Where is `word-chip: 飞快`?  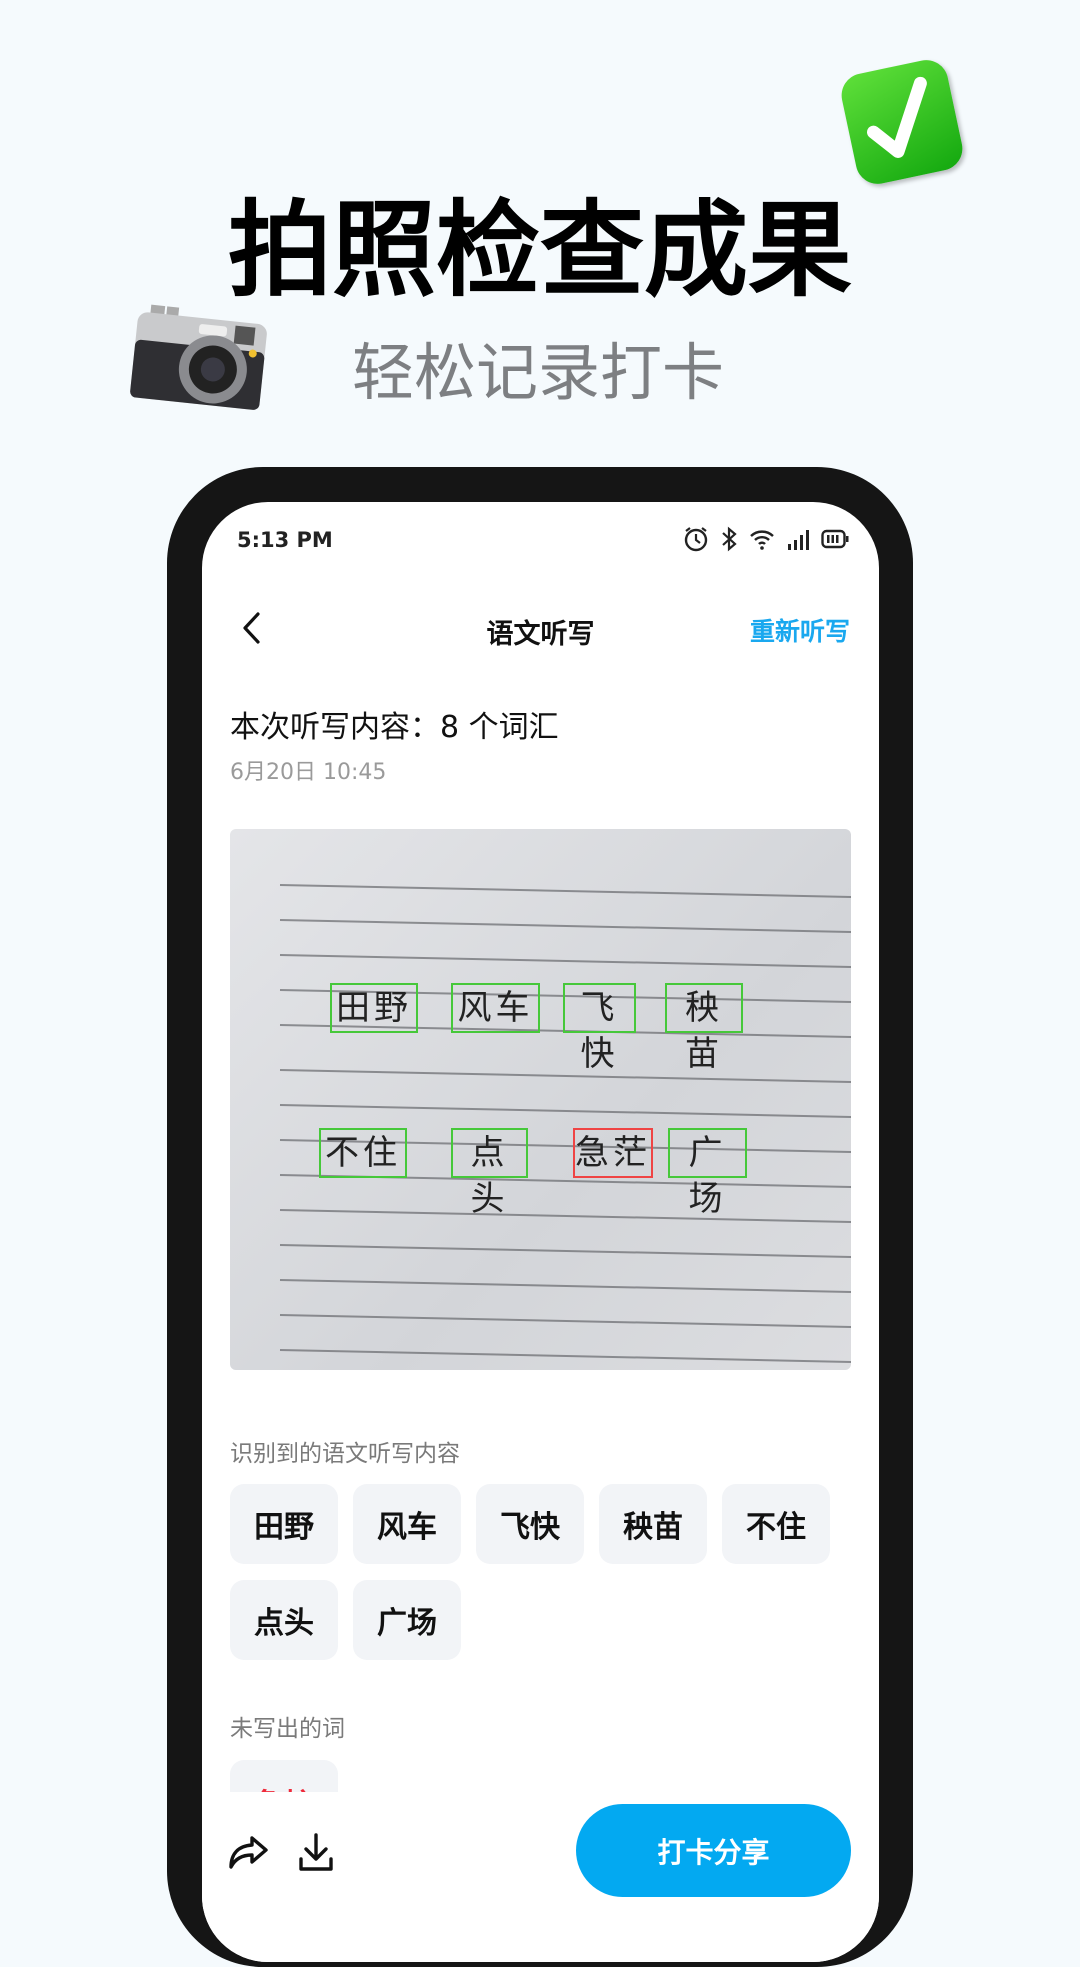 word-chip: 飞快 is located at coordinates (530, 1524).